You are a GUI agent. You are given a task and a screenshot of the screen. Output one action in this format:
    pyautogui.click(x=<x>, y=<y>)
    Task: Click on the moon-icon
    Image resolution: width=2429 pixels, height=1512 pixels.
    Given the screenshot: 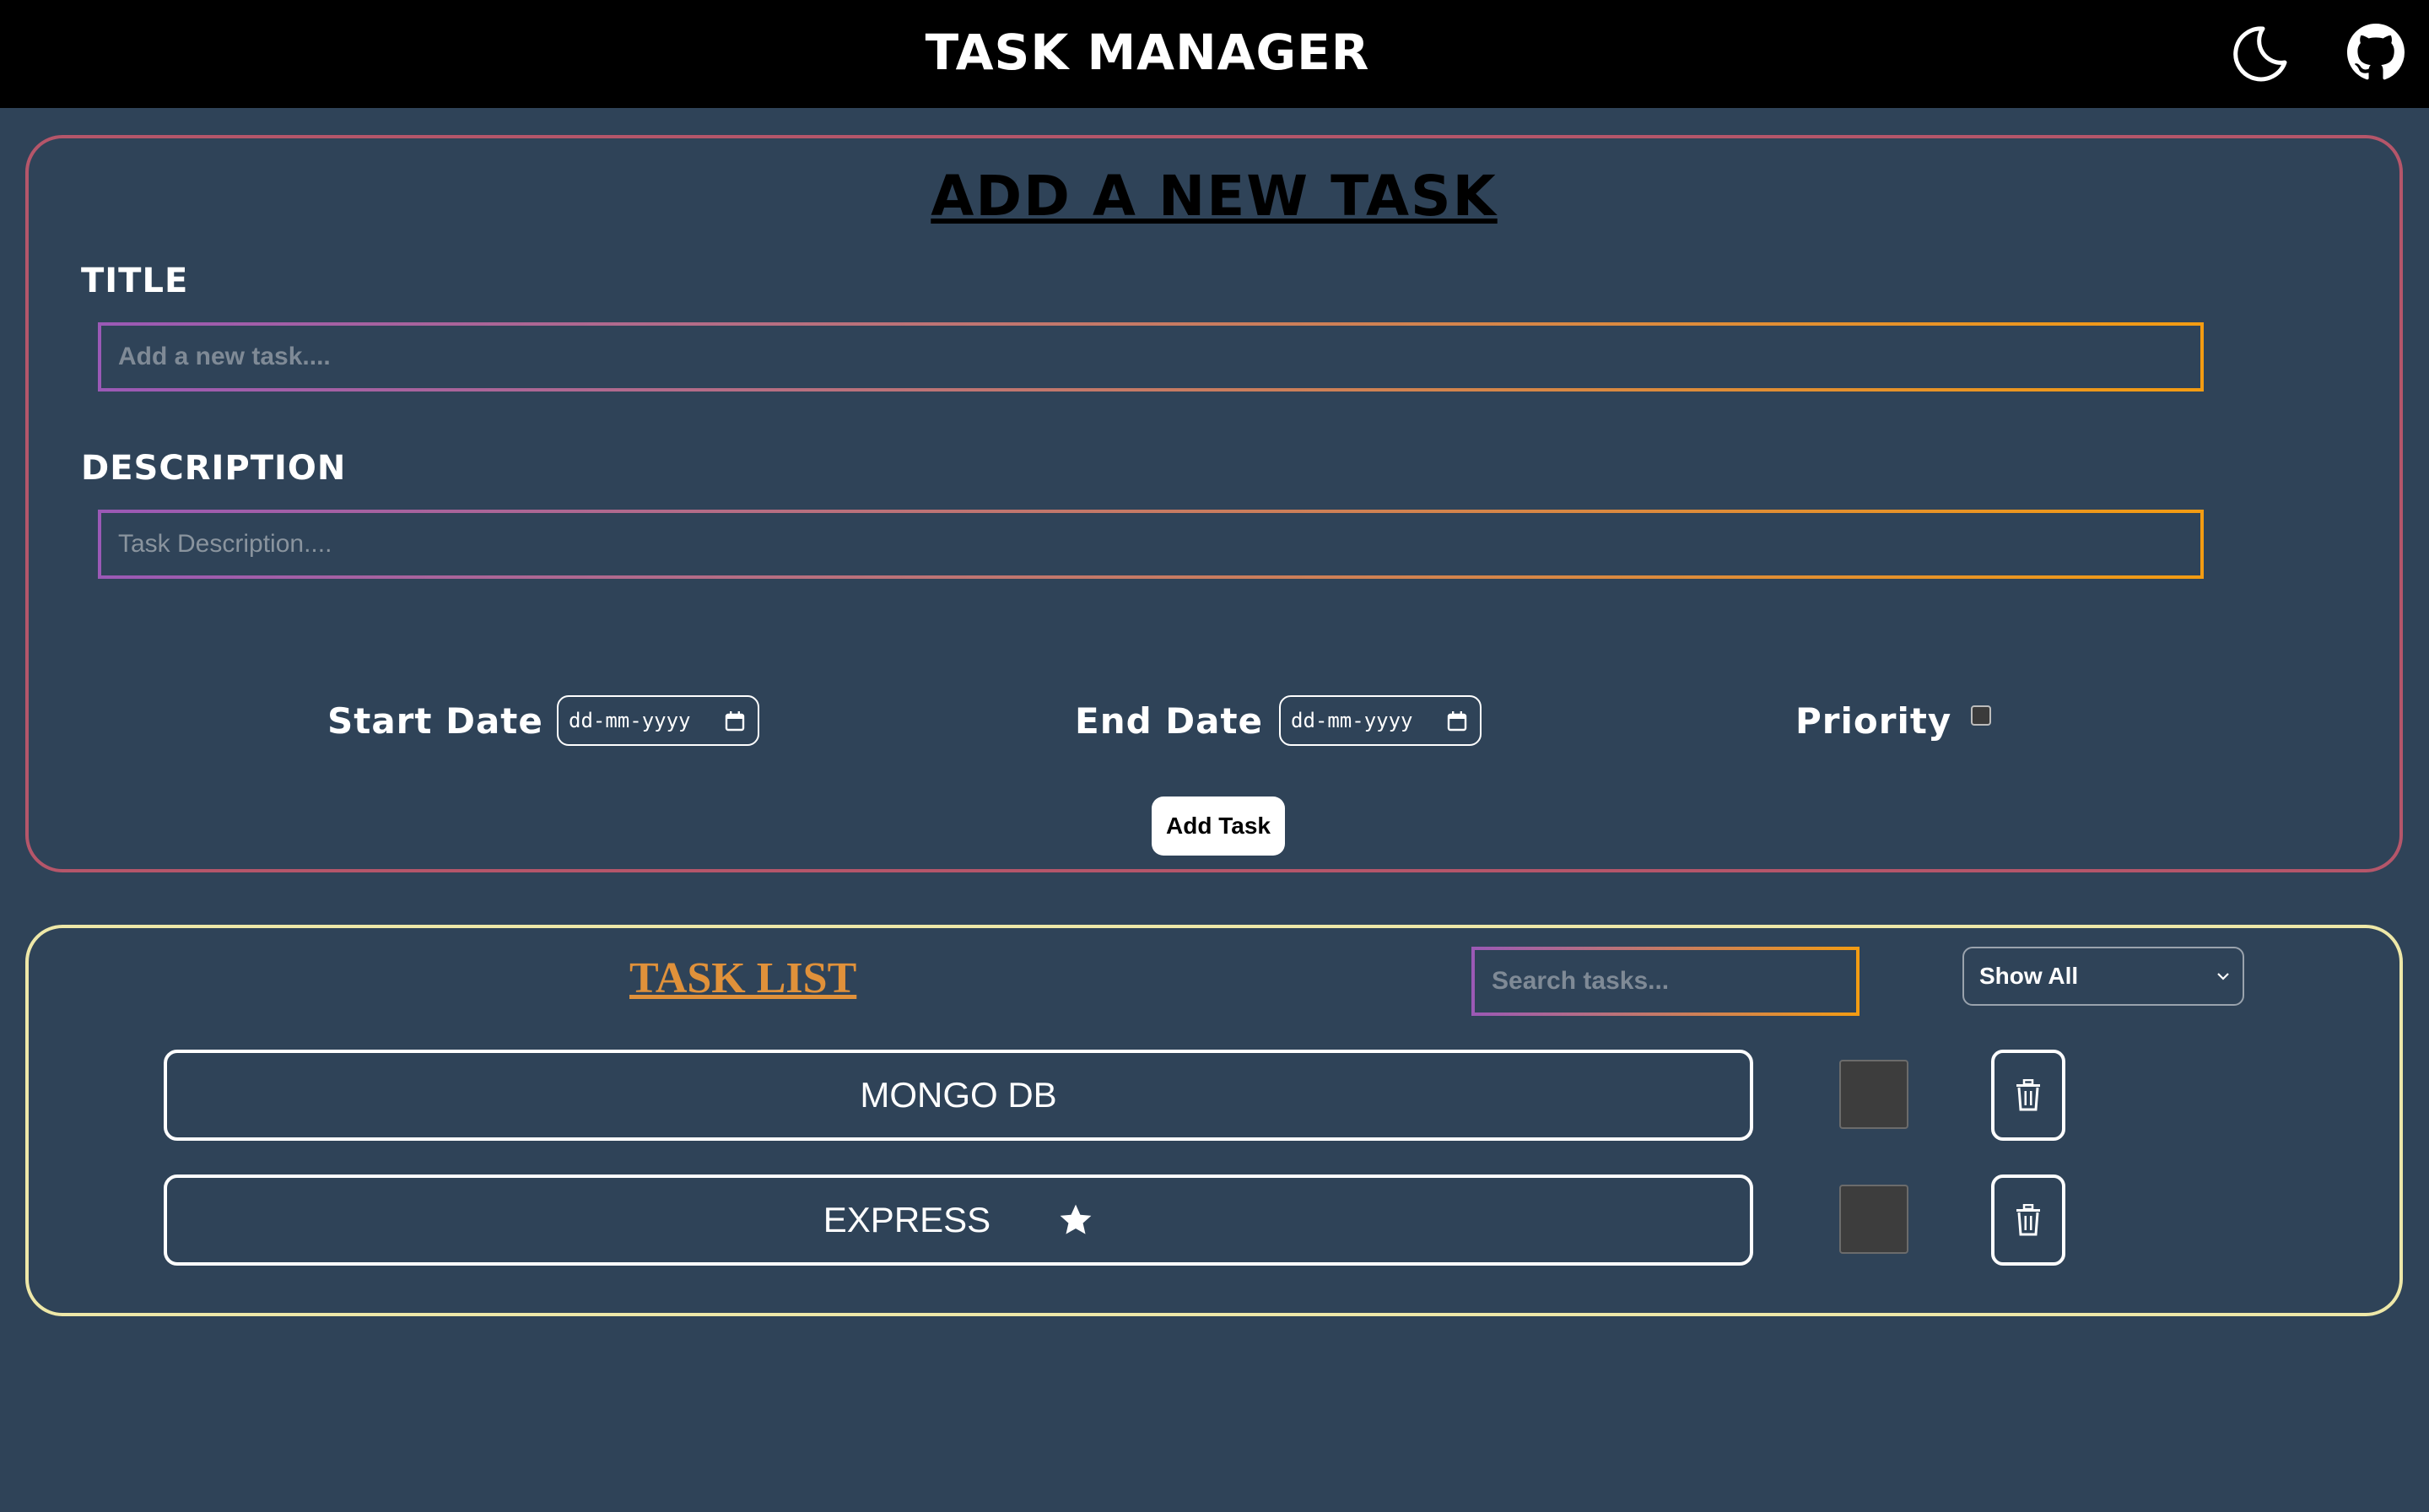 What is the action you would take?
    pyautogui.click(x=2259, y=54)
    